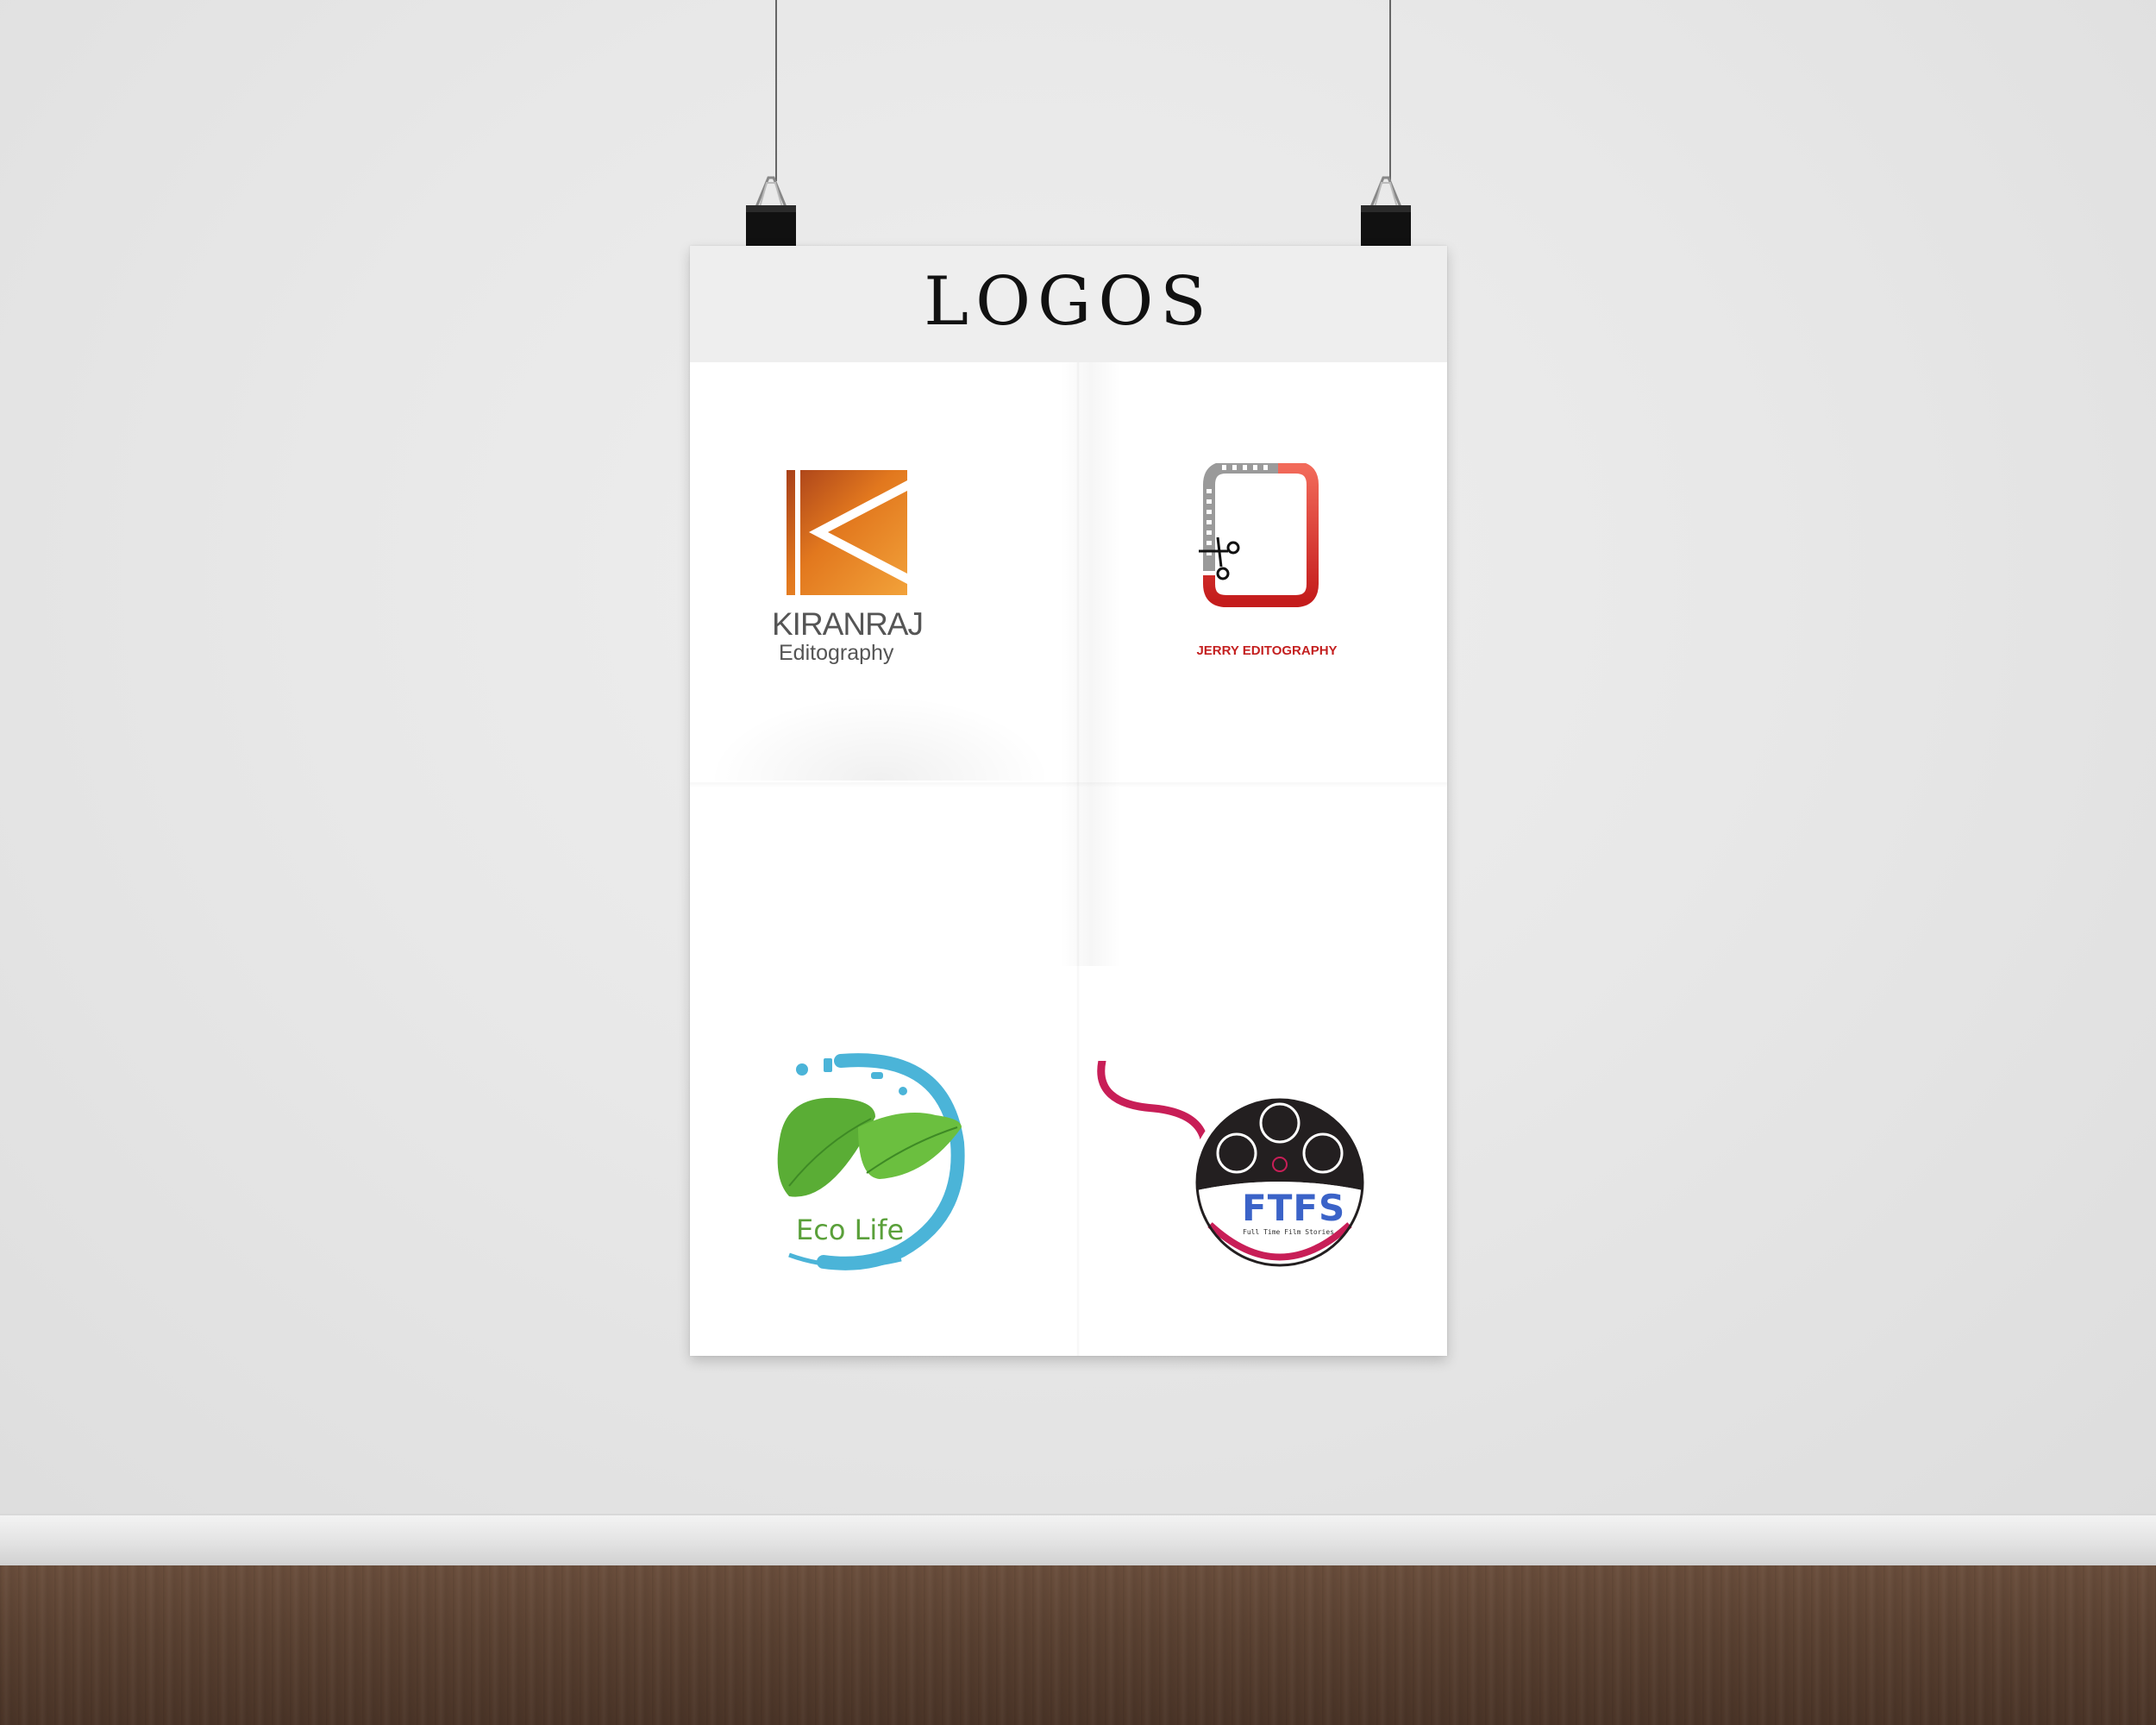 This screenshot has width=2156, height=1725. I want to click on hanging-string-left, so click(776, 91).